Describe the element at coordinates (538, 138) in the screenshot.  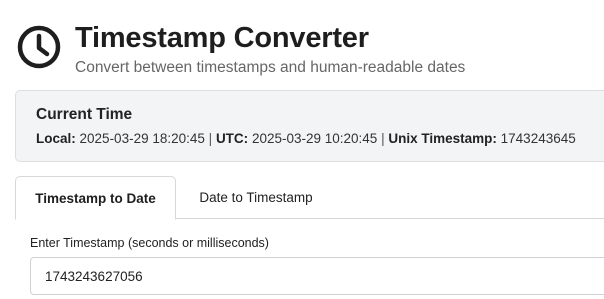
I see `unix-timestamp-value: 1743243645` at that location.